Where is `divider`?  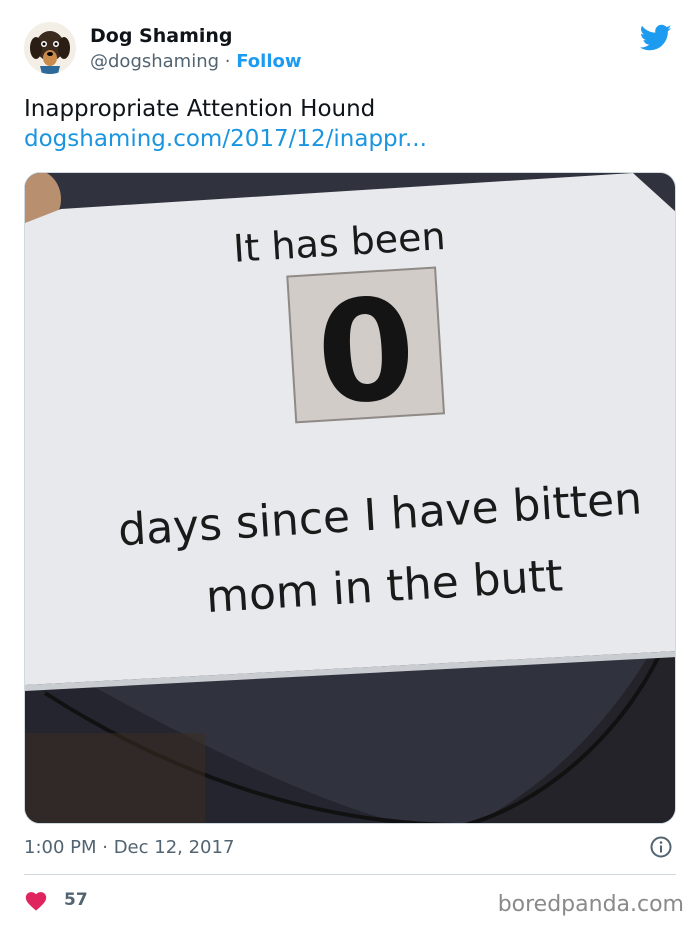
divider is located at coordinates (350, 874).